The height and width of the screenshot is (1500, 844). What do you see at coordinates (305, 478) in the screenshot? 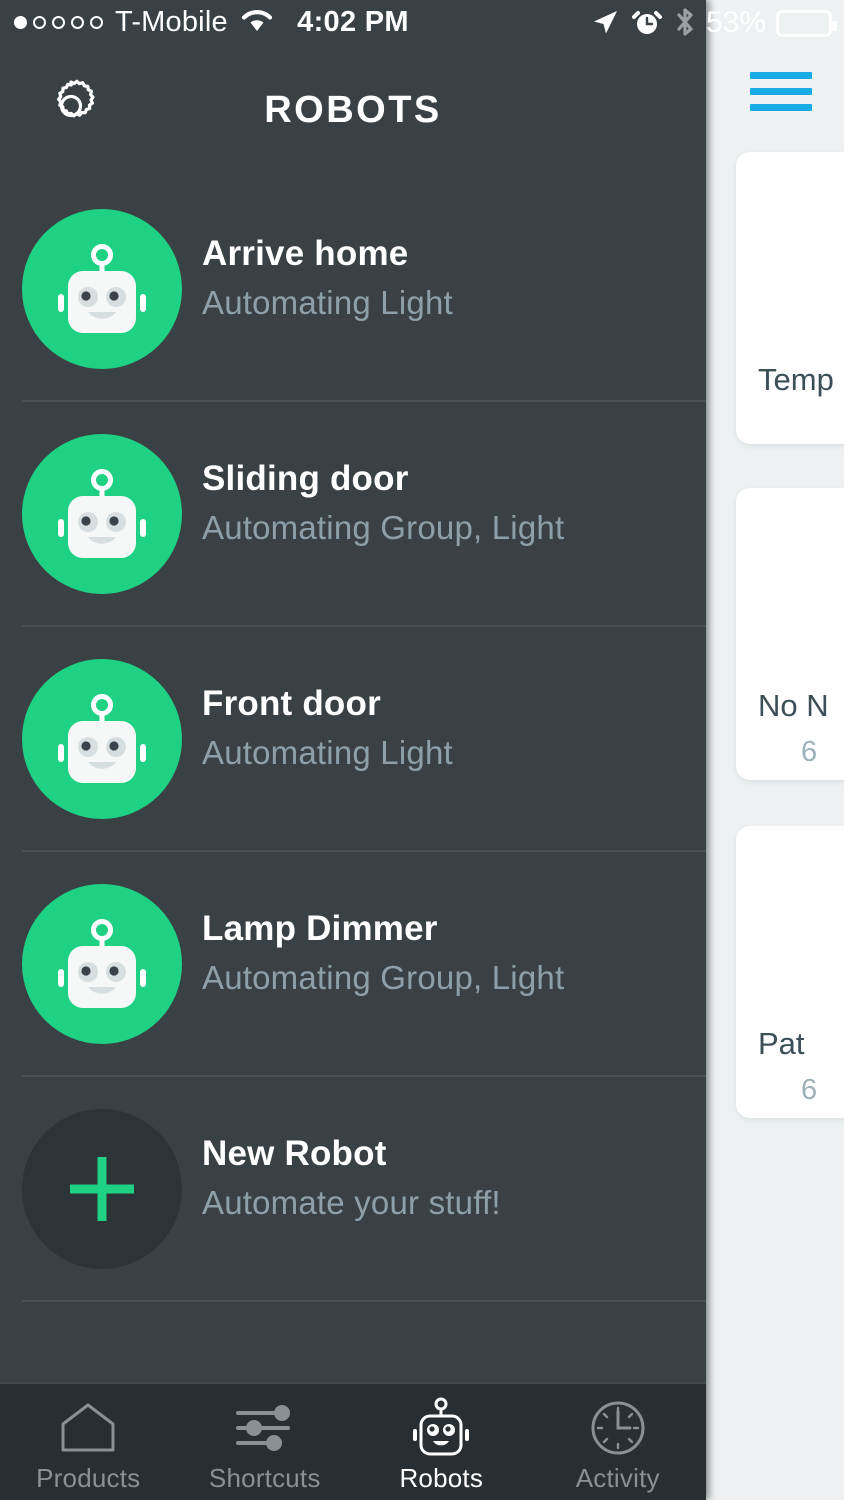
I see `robot-name: Sliding door` at bounding box center [305, 478].